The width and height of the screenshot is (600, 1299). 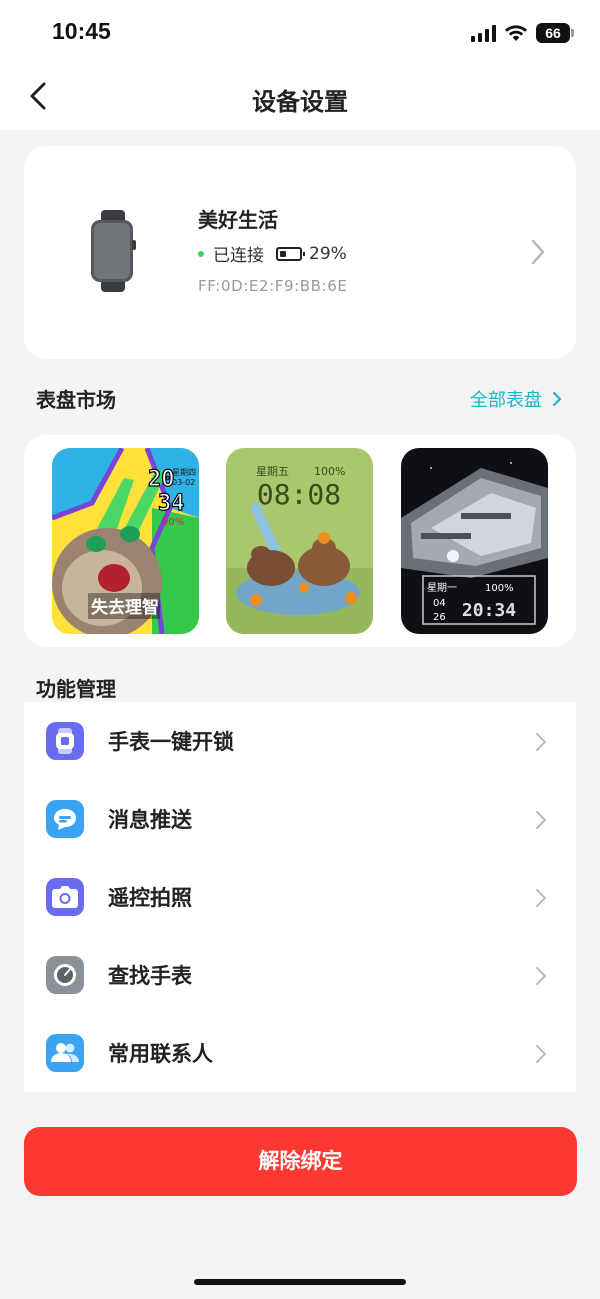 What do you see at coordinates (328, 253) in the screenshot?
I see `device-battery: 29%` at bounding box center [328, 253].